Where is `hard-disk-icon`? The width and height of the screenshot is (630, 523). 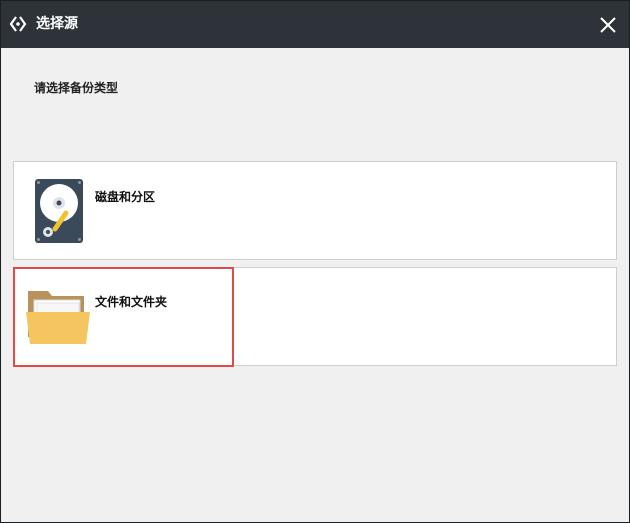 hard-disk-icon is located at coordinates (59, 211).